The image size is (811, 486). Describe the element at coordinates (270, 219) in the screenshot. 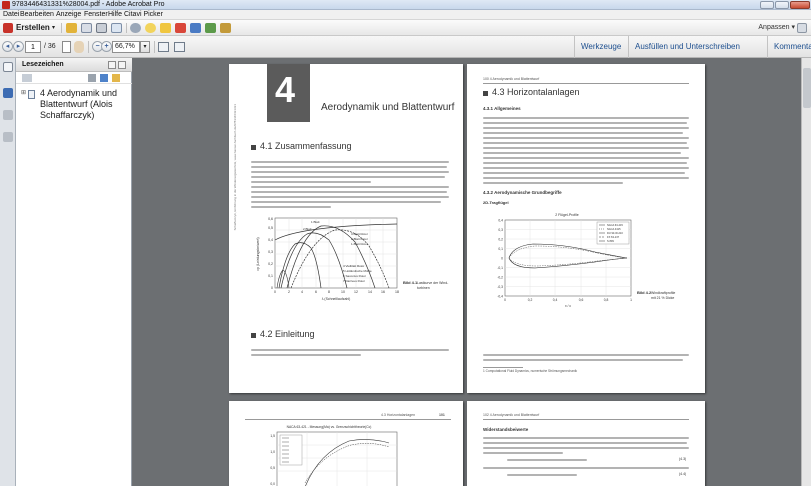

I see `y-tick-label: 0,6` at that location.